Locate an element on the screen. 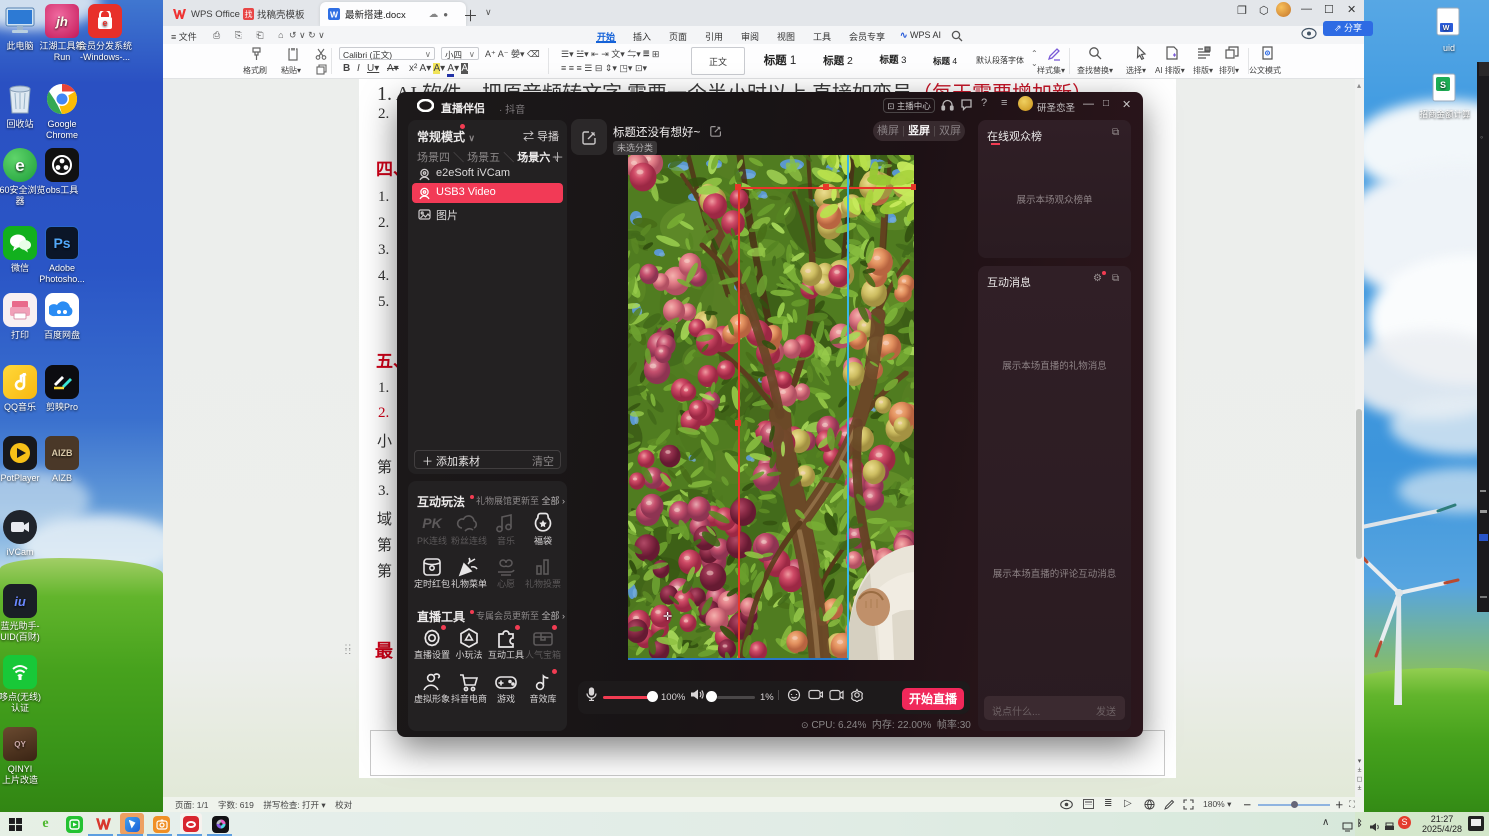 This screenshot has height=836, width=1489. svg-text: e is located at coordinates (104, 23).